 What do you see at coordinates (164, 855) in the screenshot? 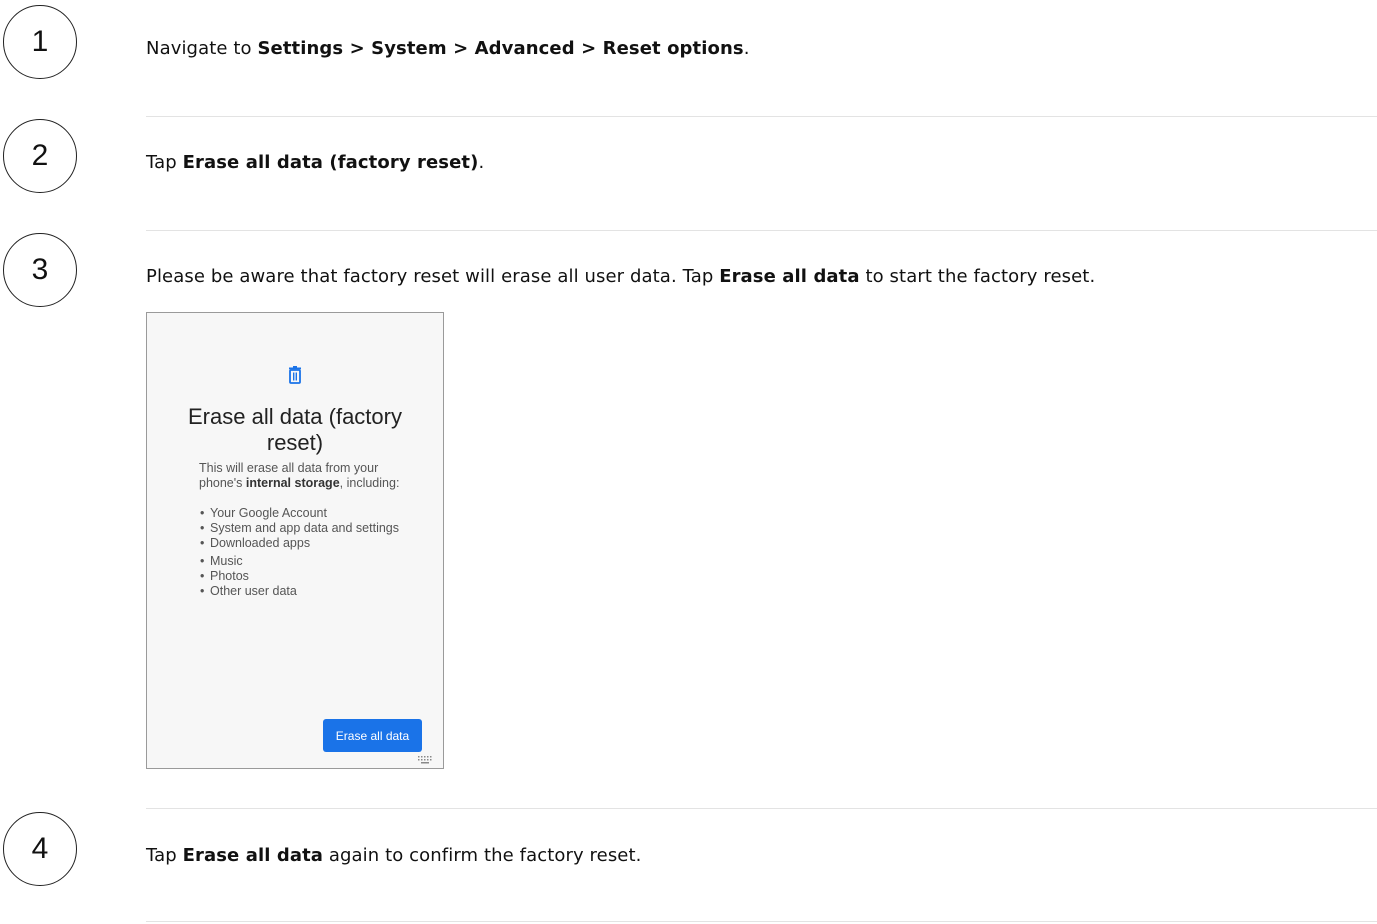
I see `step-4-text-part: Tap` at bounding box center [164, 855].